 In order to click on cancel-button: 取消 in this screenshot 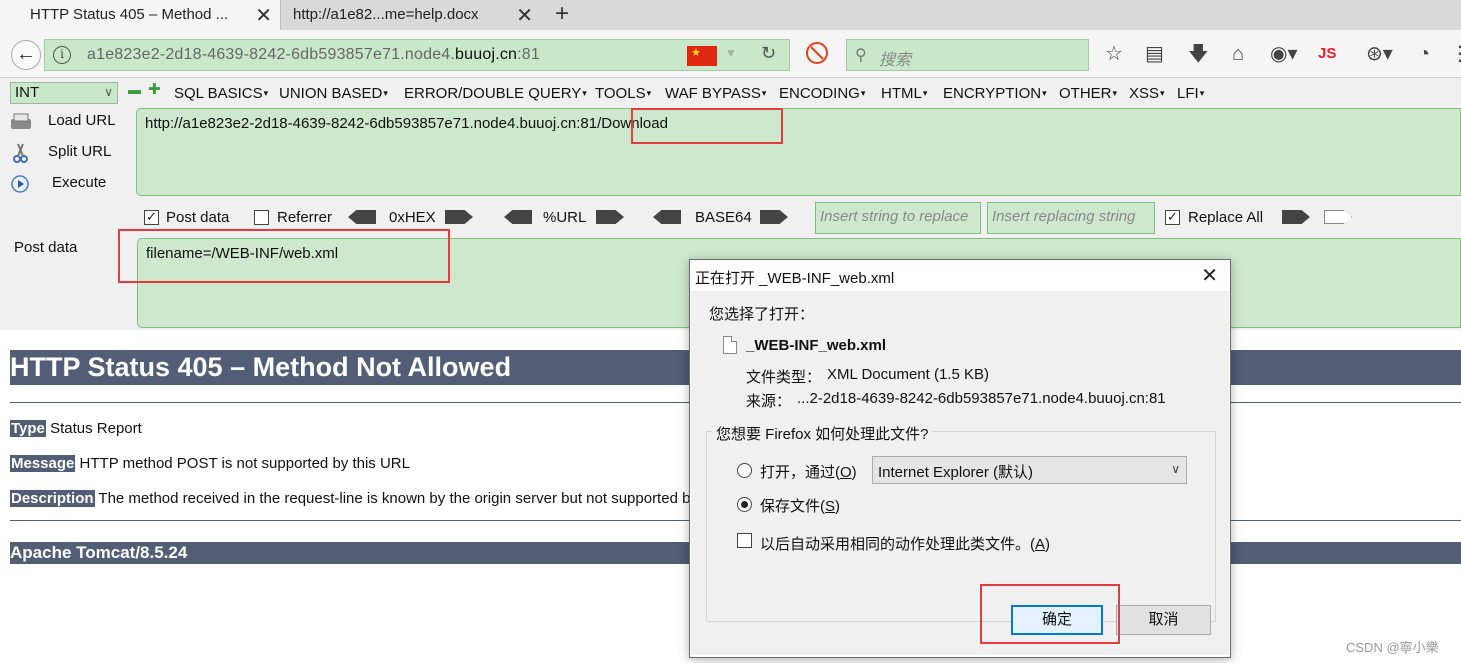, I will do `click(1163, 620)`.